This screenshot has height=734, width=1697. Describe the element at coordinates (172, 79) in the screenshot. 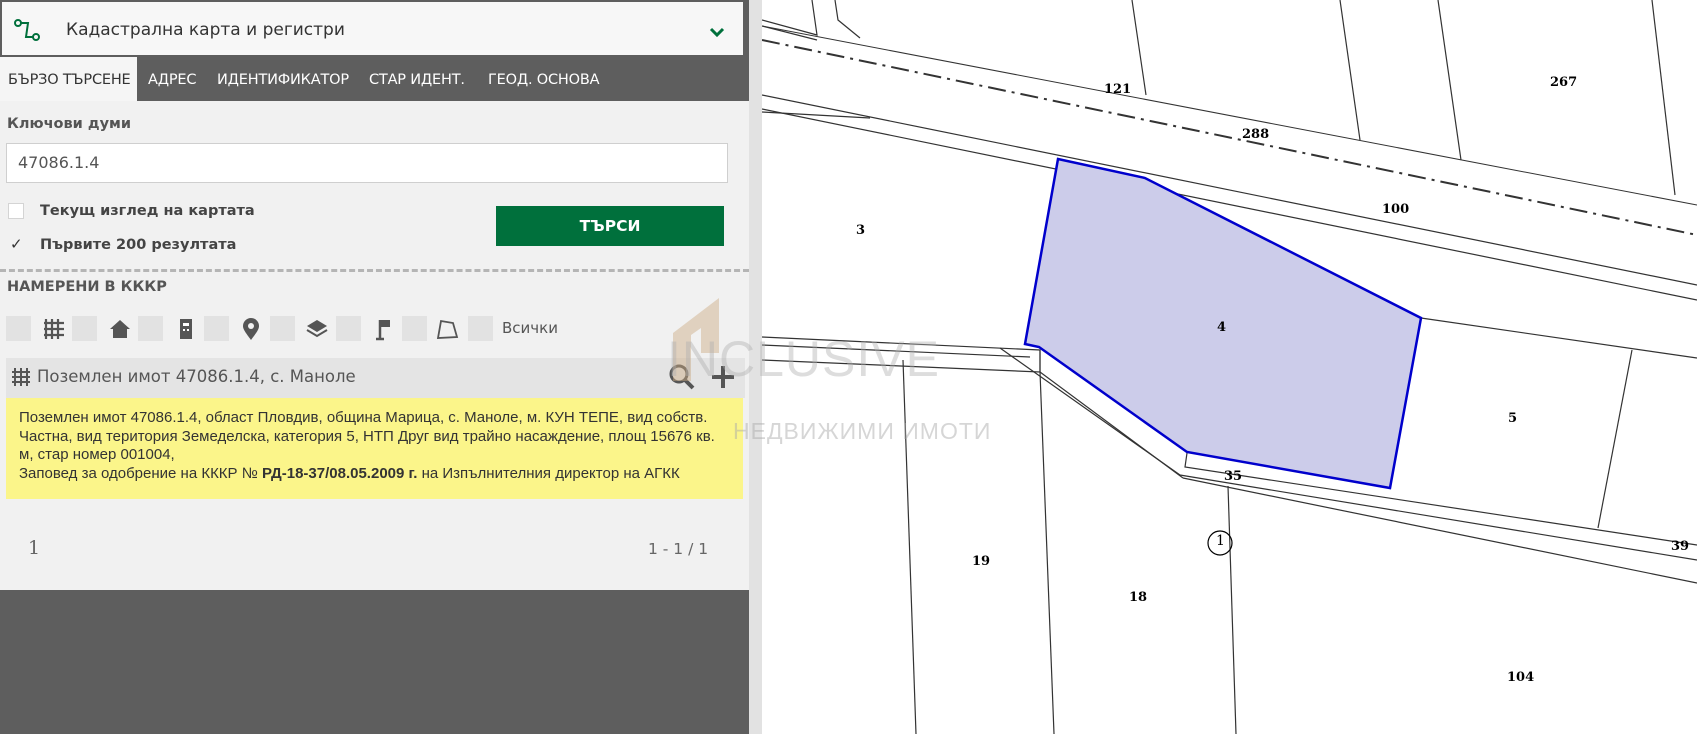

I see `tab-address: АДРЕС` at that location.